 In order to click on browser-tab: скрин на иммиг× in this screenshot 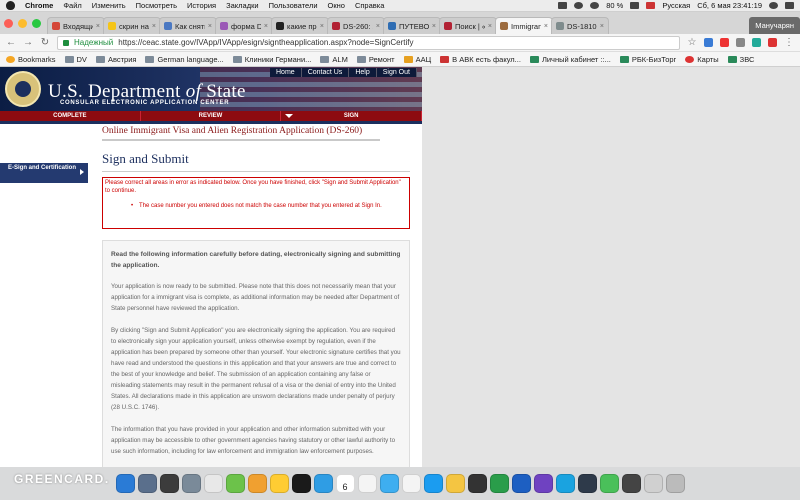, I will do `click(132, 25)`.